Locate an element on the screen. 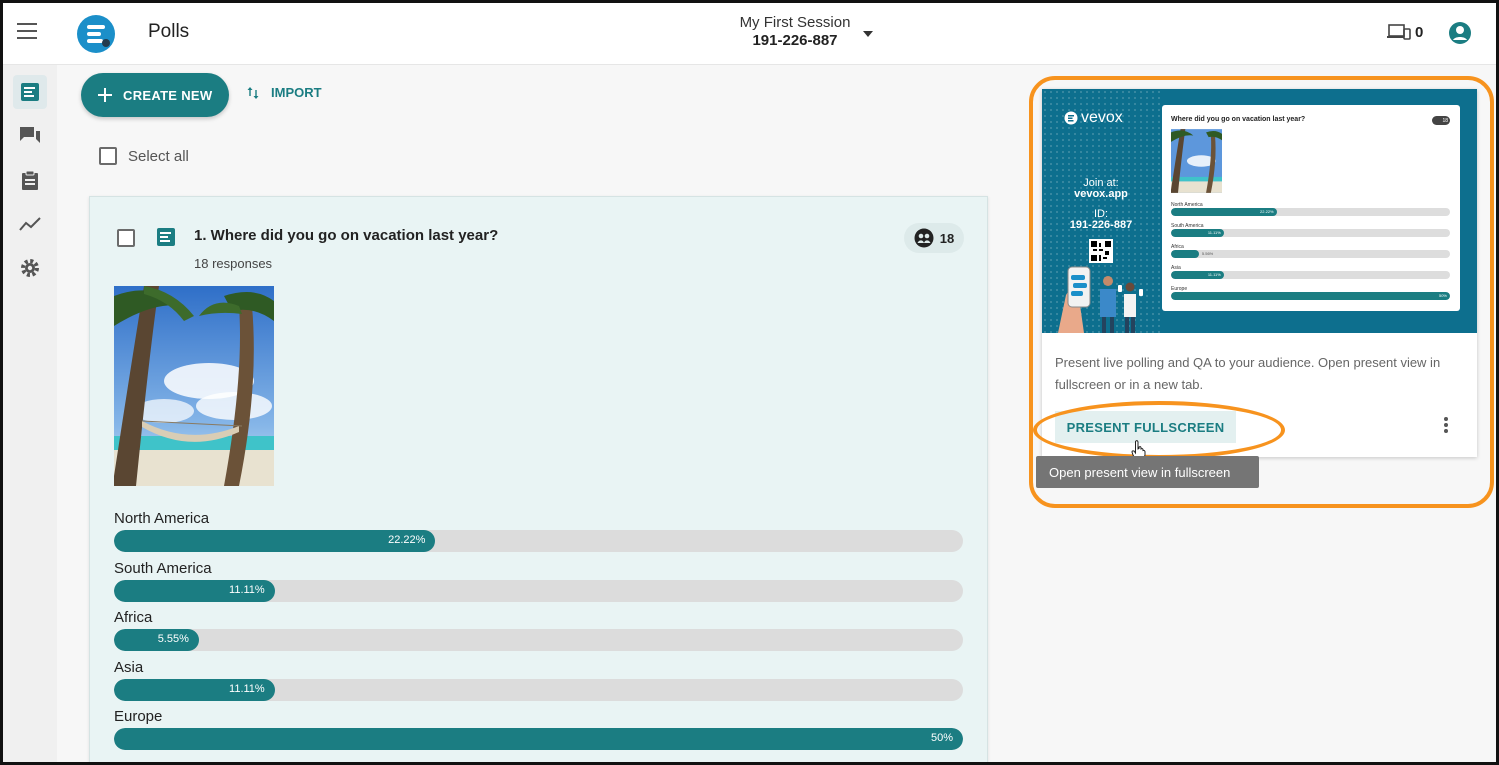 The width and height of the screenshot is (1499, 765). session-selector: My First Session 191-226-887 is located at coordinates (795, 31).